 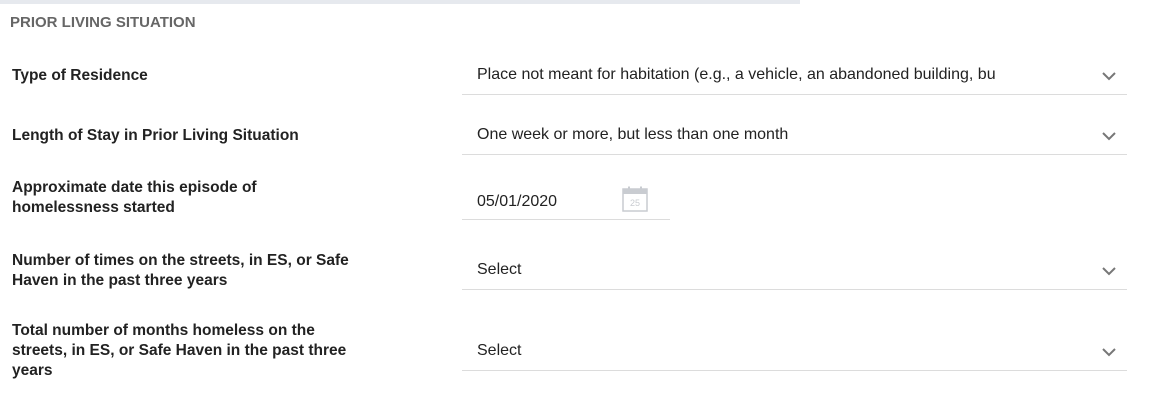 What do you see at coordinates (93, 207) in the screenshot?
I see `approx-date-label-line2: homelessness started` at bounding box center [93, 207].